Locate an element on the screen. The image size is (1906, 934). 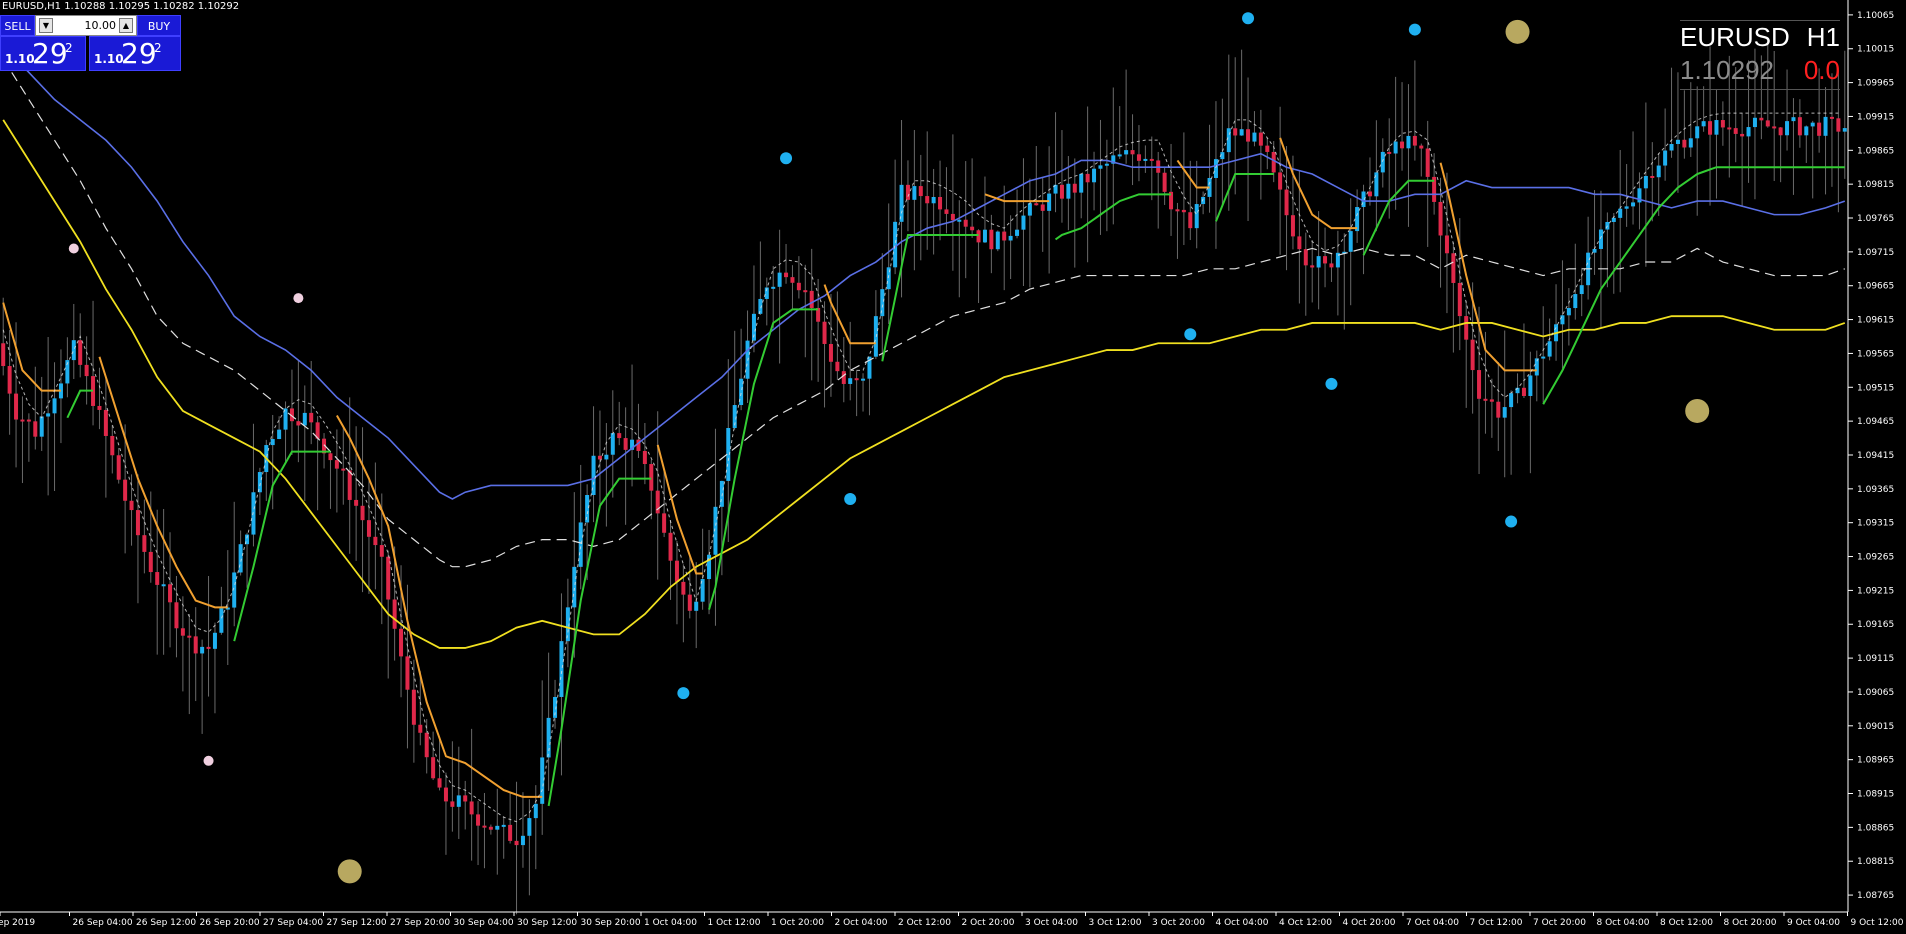
price-tick-label: 1.09865 is located at coordinates (1875, 151).